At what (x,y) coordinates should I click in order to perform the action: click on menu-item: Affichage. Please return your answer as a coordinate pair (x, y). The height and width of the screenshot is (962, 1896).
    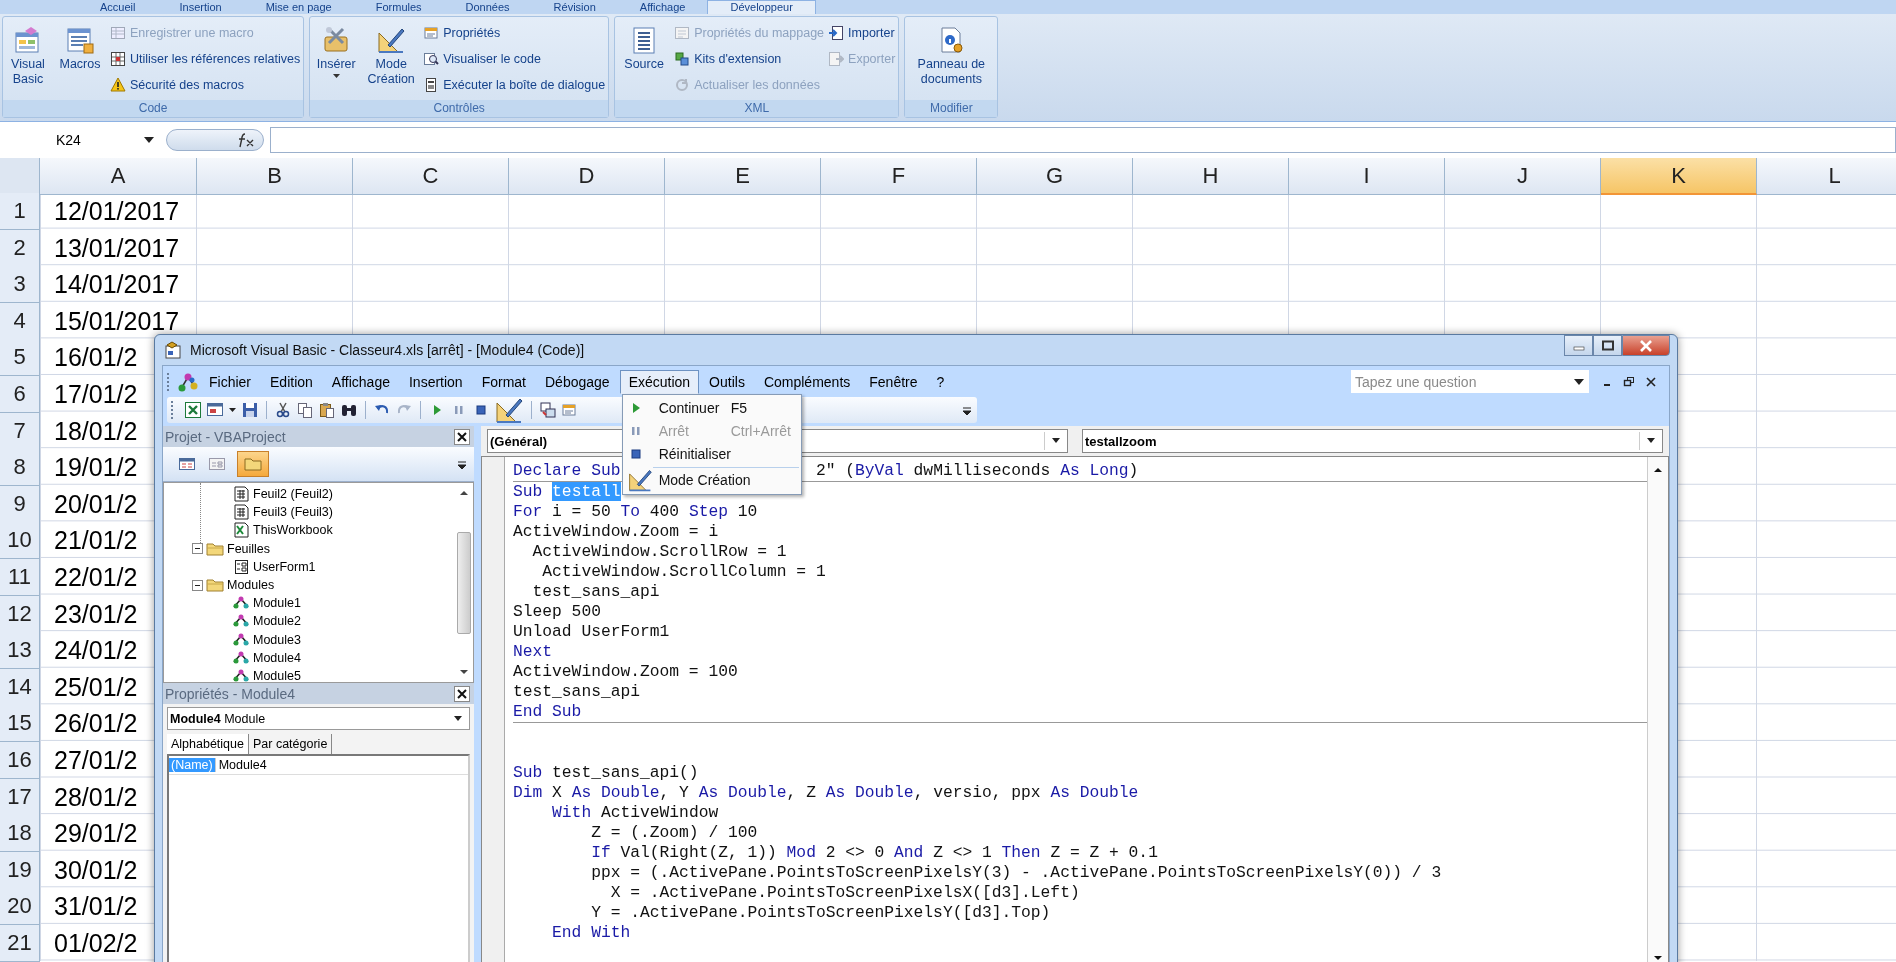
    Looking at the image, I should click on (360, 381).